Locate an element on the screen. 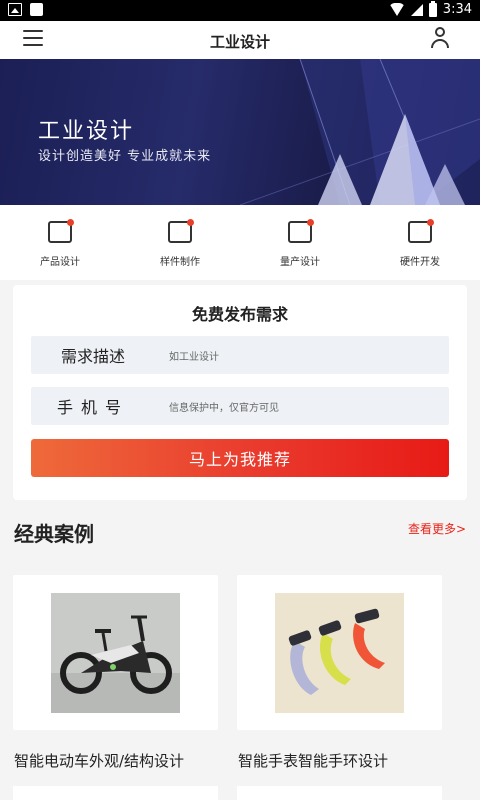 This screenshot has width=480, height=800. category-label: 产品设计 is located at coordinates (60, 262).